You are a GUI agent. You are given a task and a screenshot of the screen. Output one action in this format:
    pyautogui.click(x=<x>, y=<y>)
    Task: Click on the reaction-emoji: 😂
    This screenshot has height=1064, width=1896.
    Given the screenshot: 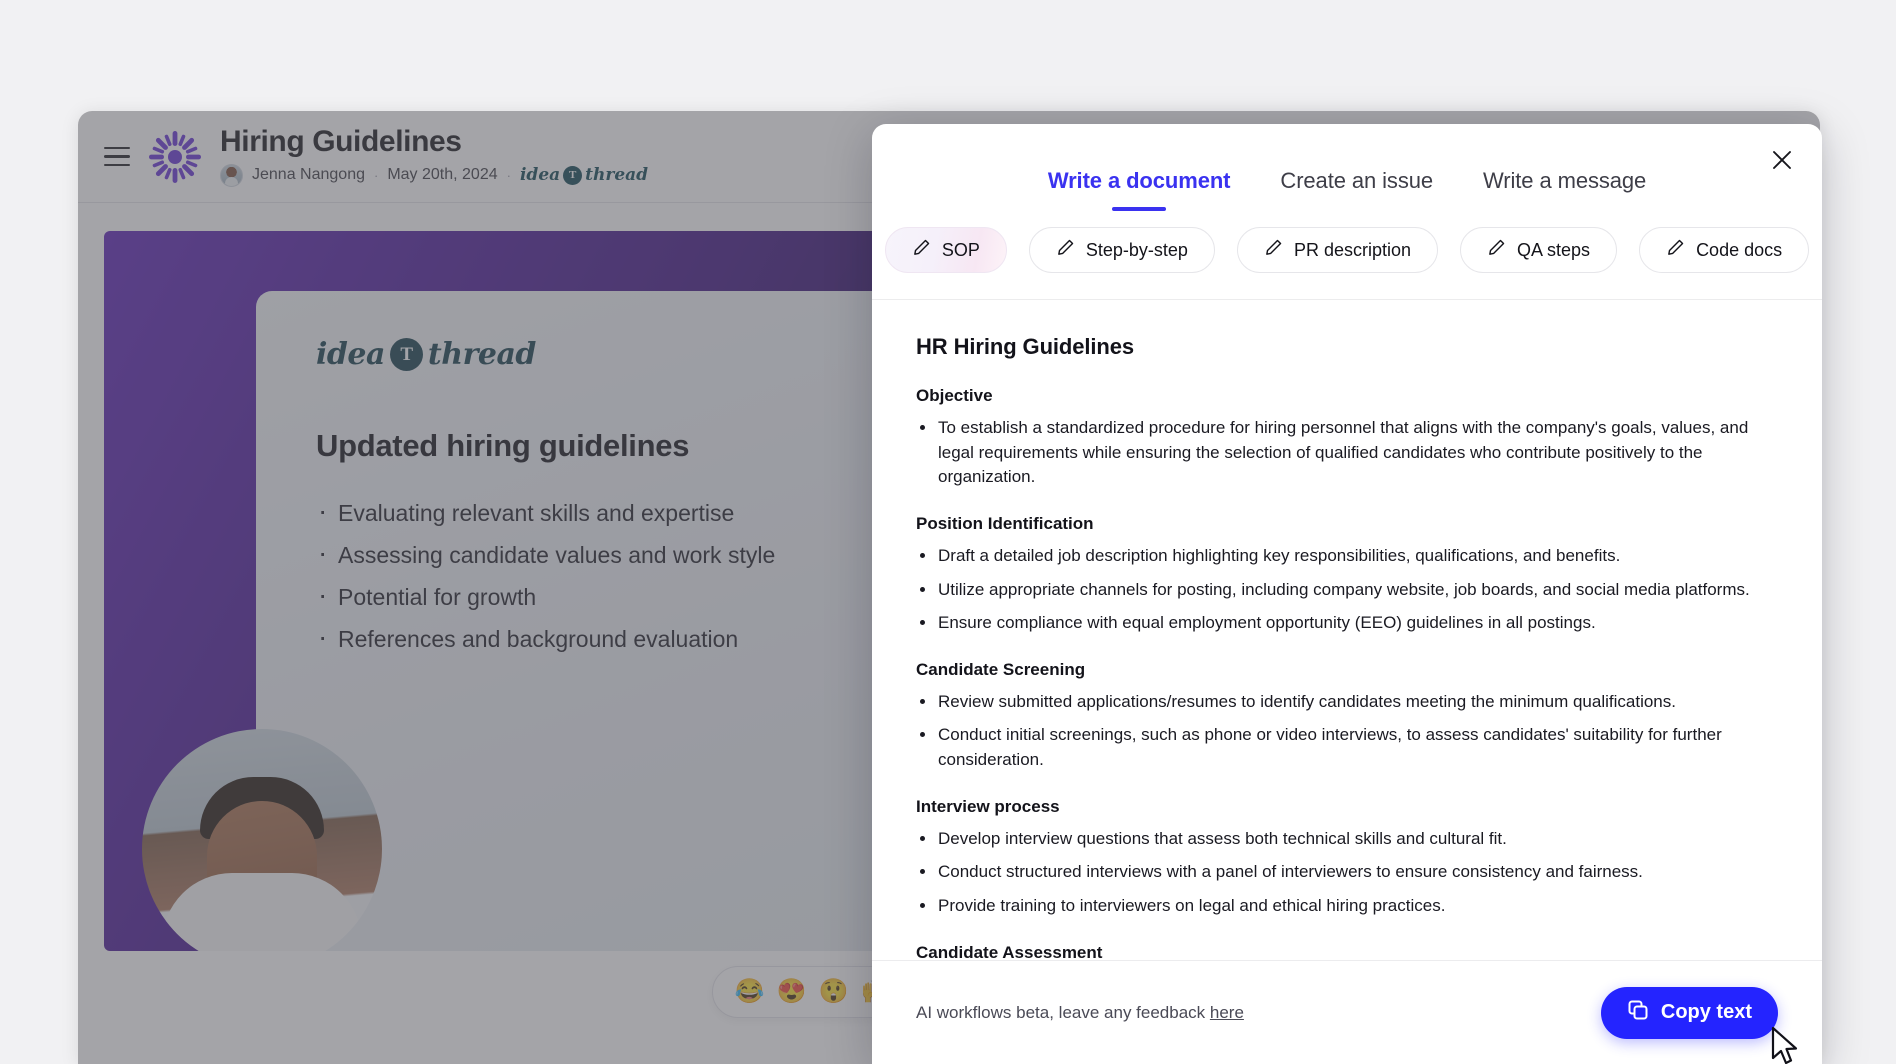 What is the action you would take?
    pyautogui.click(x=750, y=992)
    